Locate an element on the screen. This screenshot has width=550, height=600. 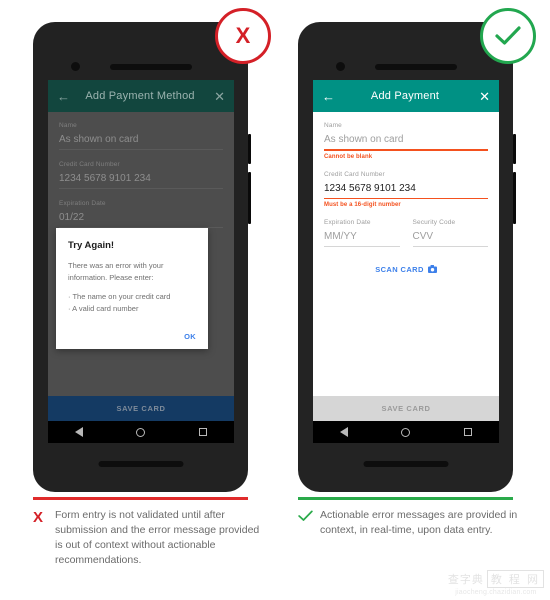
app-bar-left: ← Add Payment Method ✕ is located at coordinates (141, 96).